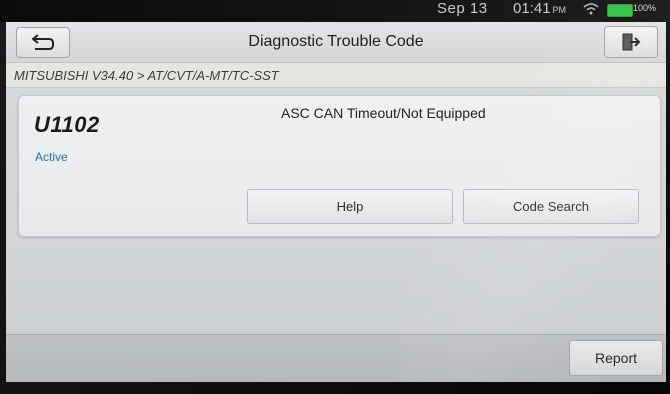 The image size is (670, 394). I want to click on report-button: Report, so click(616, 358).